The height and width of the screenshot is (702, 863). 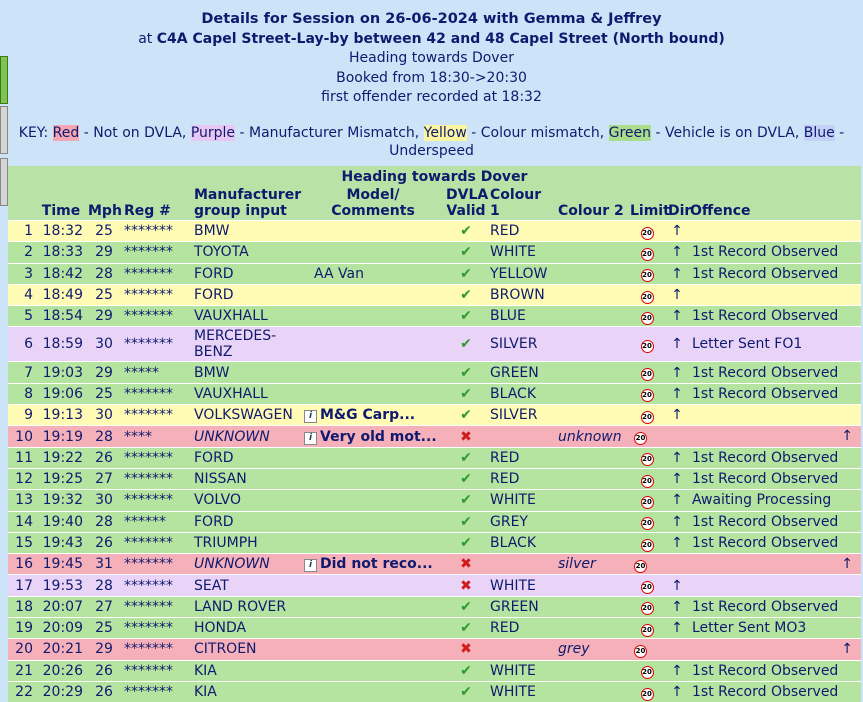 What do you see at coordinates (22, 231) in the screenshot?
I see `row-index: 1` at bounding box center [22, 231].